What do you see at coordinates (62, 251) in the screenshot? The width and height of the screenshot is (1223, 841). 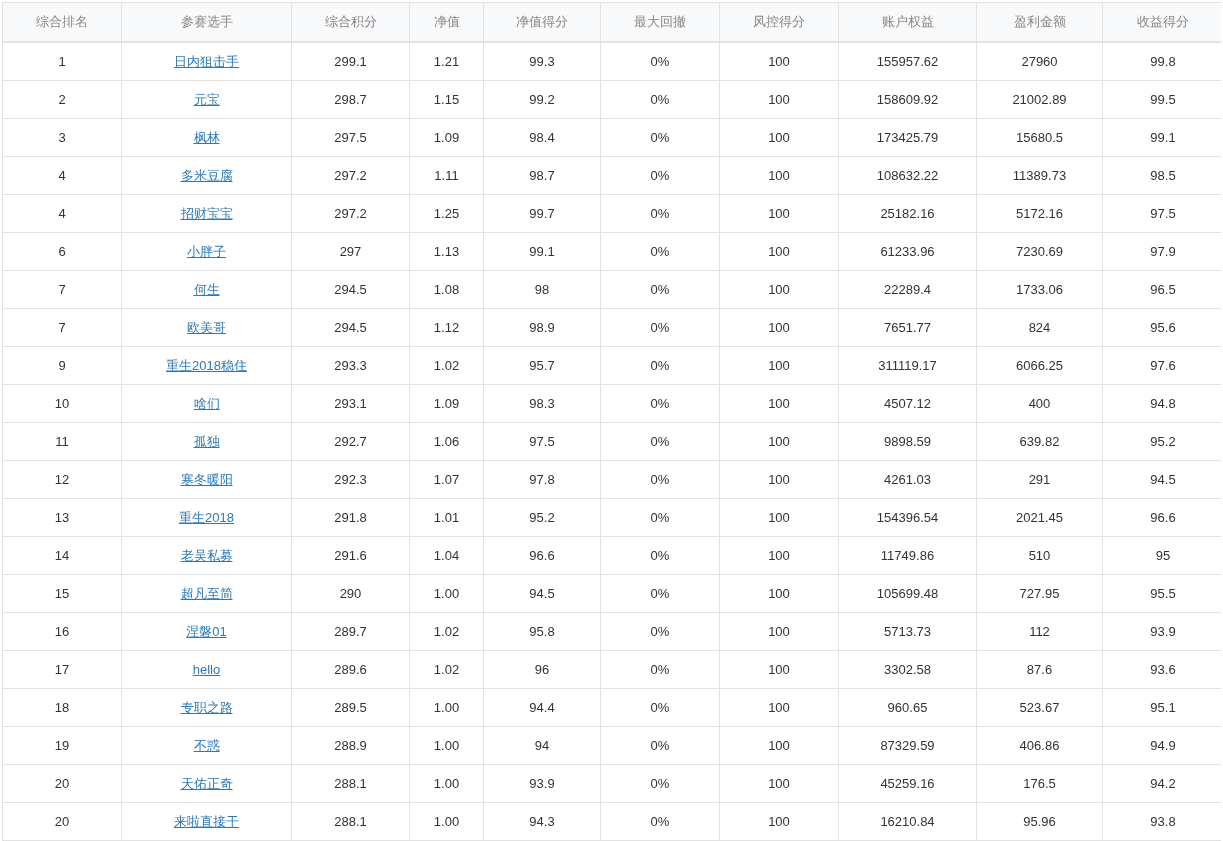 I see `table-cell: 6` at bounding box center [62, 251].